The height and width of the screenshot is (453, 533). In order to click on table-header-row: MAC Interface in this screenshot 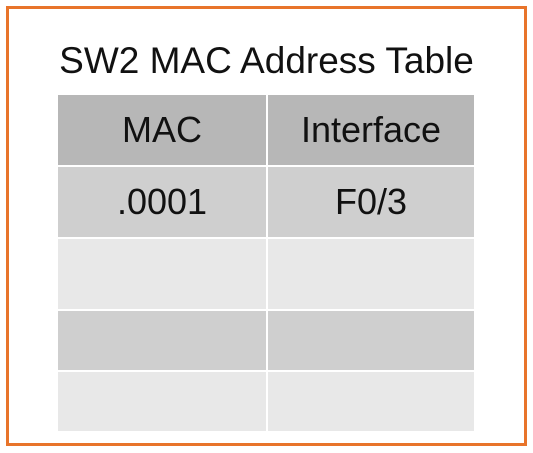, I will do `click(266, 131)`.